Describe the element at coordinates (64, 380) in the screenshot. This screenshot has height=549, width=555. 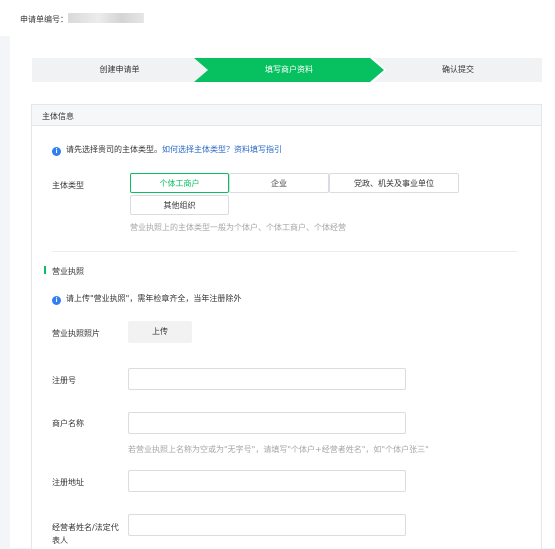
I see `registration-number-label: 注册号` at that location.